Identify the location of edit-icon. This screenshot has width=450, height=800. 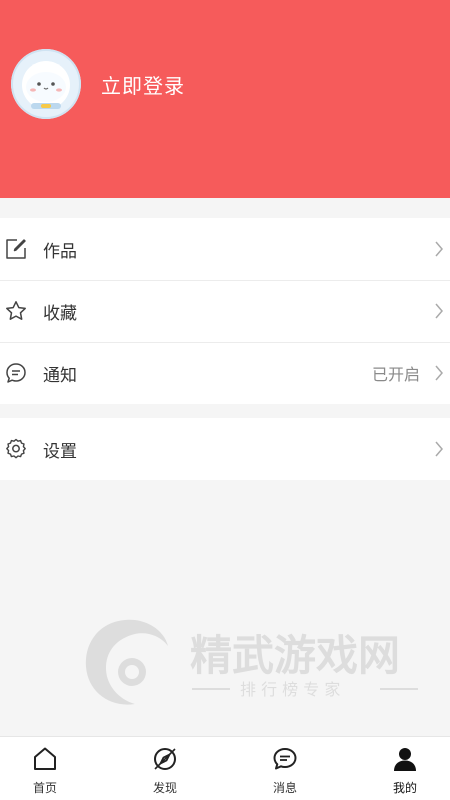
(16, 249).